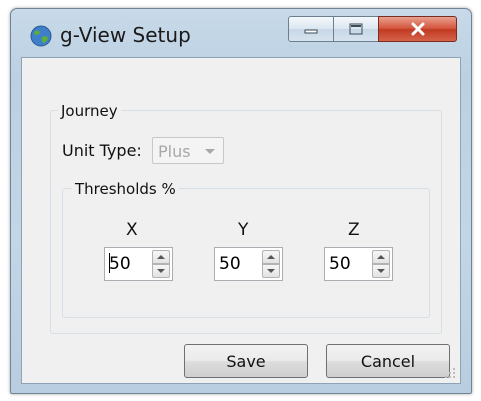 Image resolution: width=481 pixels, height=401 pixels. What do you see at coordinates (210, 151) in the screenshot?
I see `chevron-down-icon` at bounding box center [210, 151].